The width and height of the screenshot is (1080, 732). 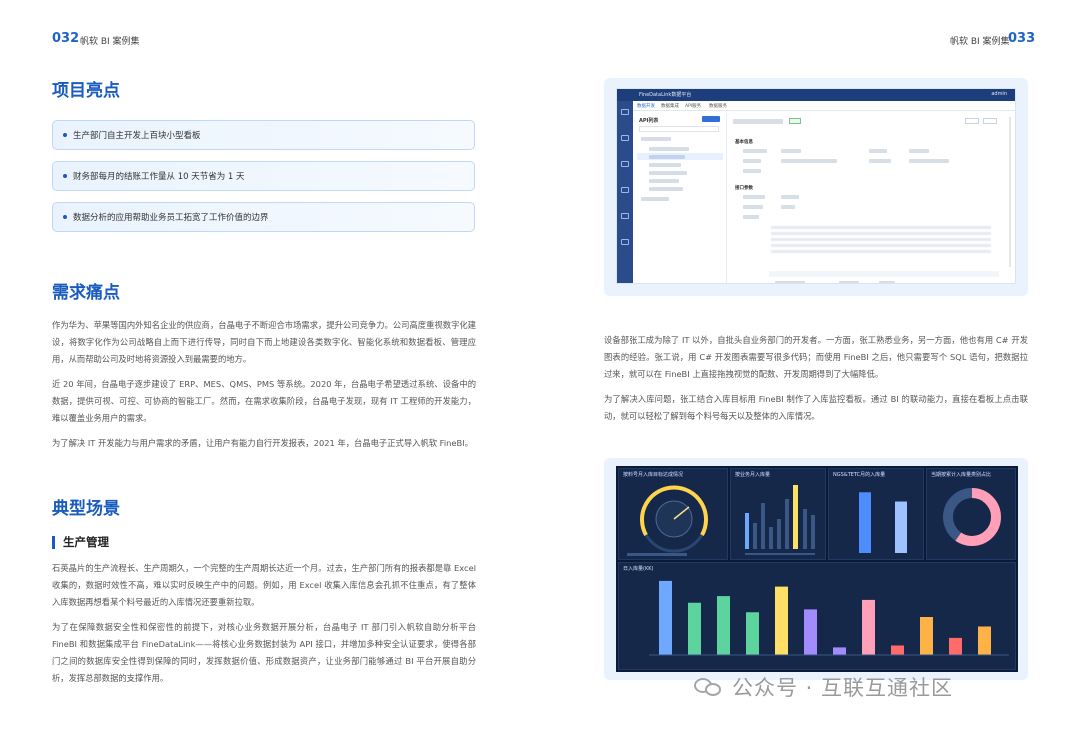 I want to click on api-icon, so click(x=625, y=190).